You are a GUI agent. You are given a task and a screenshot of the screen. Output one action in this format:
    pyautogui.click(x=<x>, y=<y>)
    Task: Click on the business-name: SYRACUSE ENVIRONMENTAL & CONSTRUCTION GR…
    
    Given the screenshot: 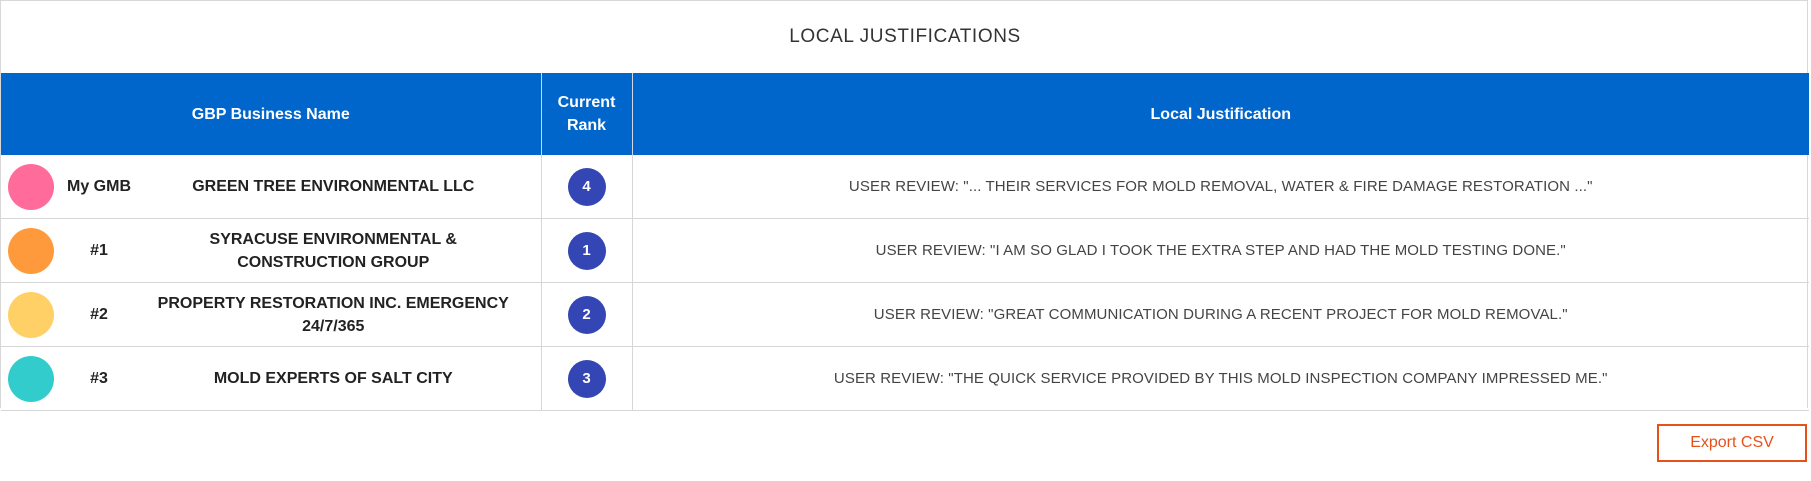 What is the action you would take?
    pyautogui.click(x=333, y=250)
    